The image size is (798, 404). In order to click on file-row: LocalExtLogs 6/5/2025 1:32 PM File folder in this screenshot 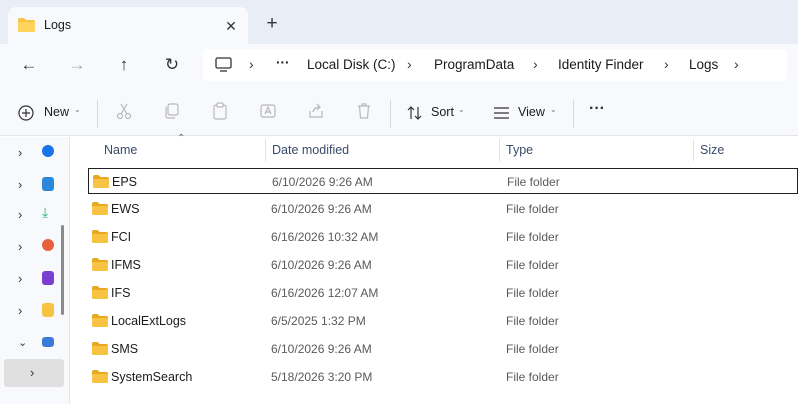, I will do `click(443, 321)`.